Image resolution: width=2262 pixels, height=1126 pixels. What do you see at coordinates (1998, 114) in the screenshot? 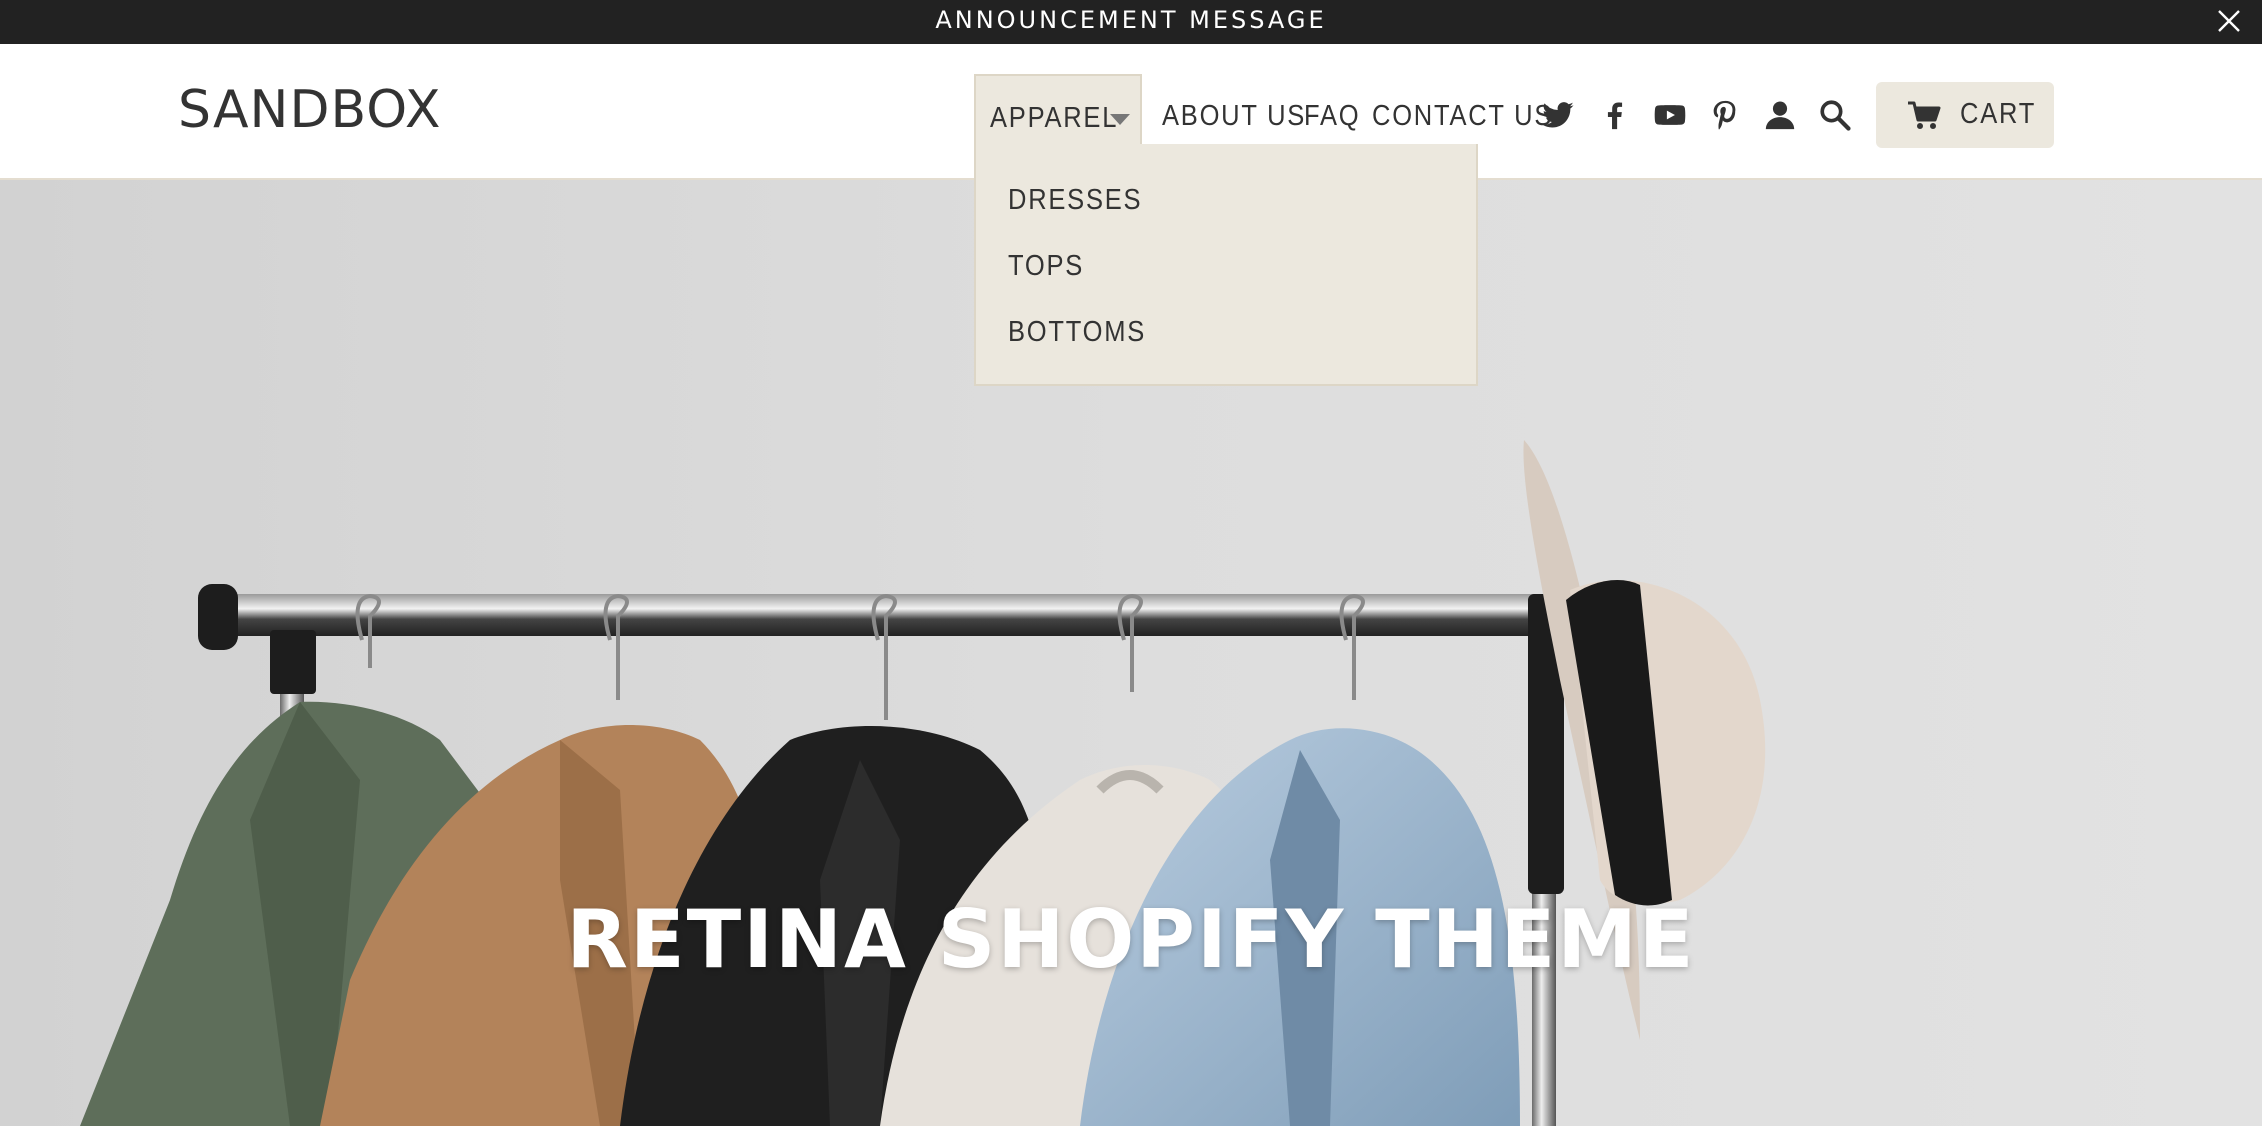
I see `cart-label: CART` at bounding box center [1998, 114].